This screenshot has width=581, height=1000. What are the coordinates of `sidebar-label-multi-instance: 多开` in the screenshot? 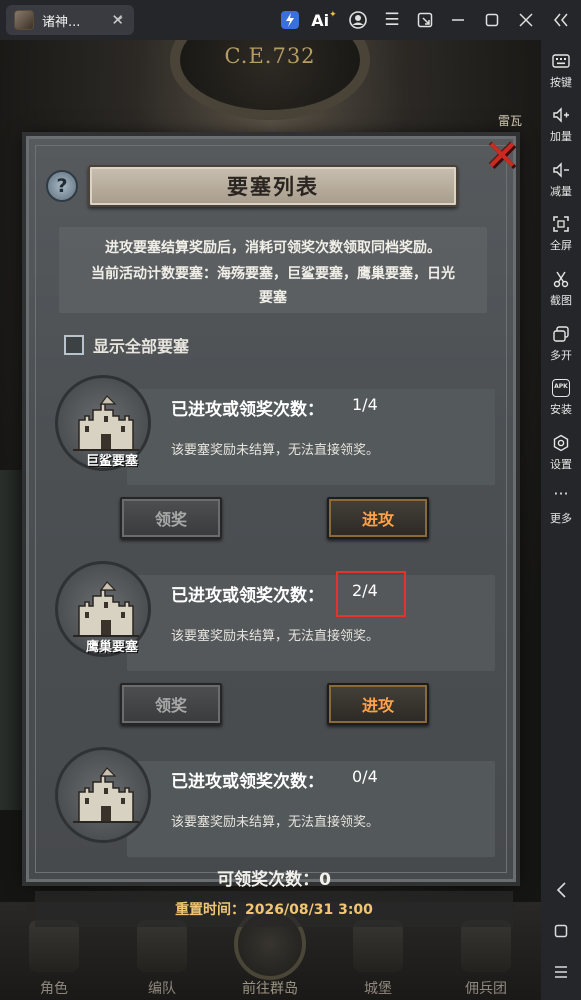 It's located at (561, 355).